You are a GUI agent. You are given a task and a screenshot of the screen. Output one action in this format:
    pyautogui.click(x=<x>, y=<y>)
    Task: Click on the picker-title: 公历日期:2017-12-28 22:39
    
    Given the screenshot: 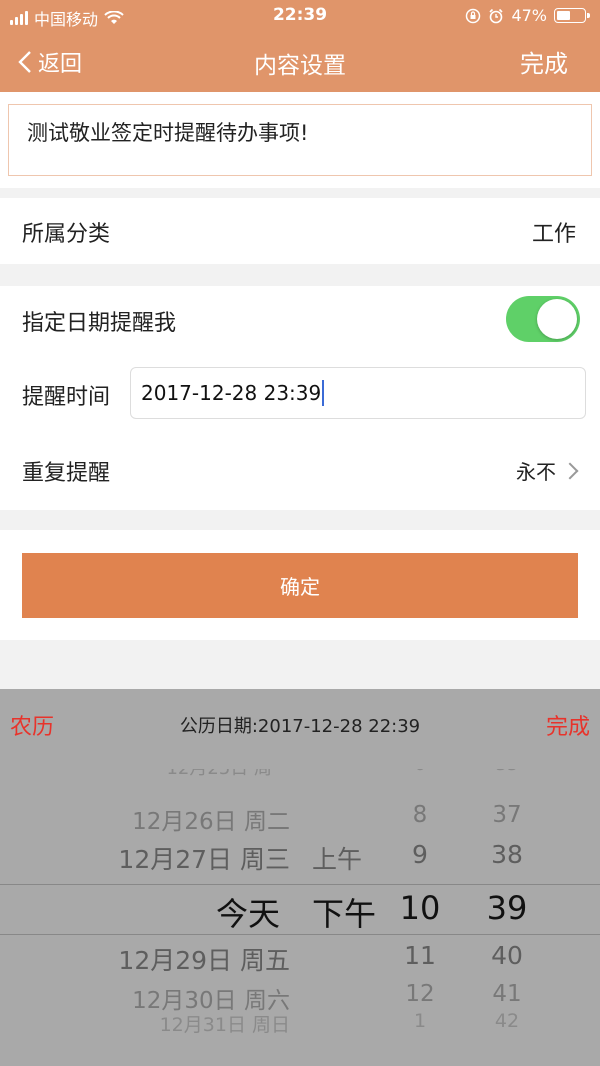 What is the action you would take?
    pyautogui.click(x=300, y=726)
    